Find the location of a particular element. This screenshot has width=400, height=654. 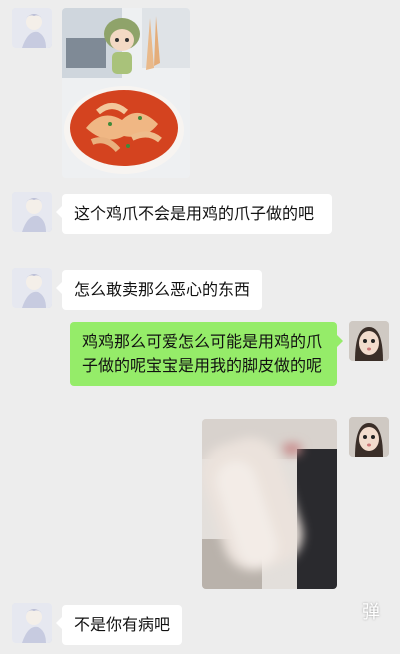

bubble-tail is located at coordinates (340, 341).